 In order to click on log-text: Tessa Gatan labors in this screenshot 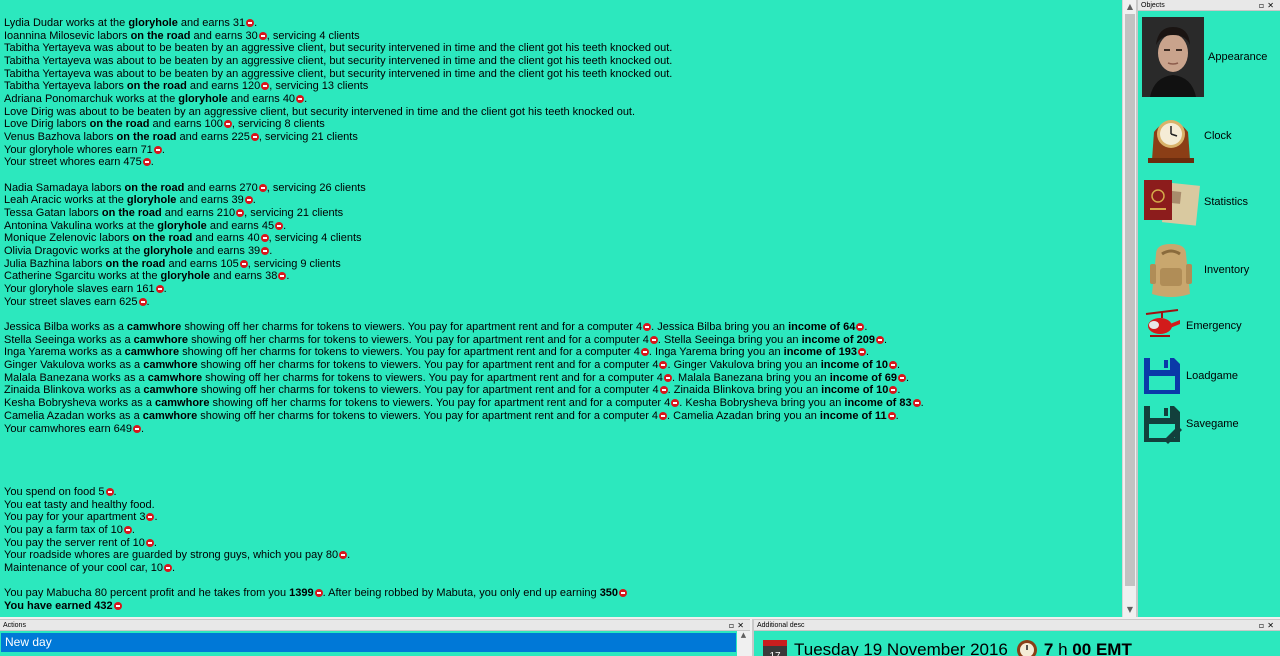, I will do `click(53, 213)`.